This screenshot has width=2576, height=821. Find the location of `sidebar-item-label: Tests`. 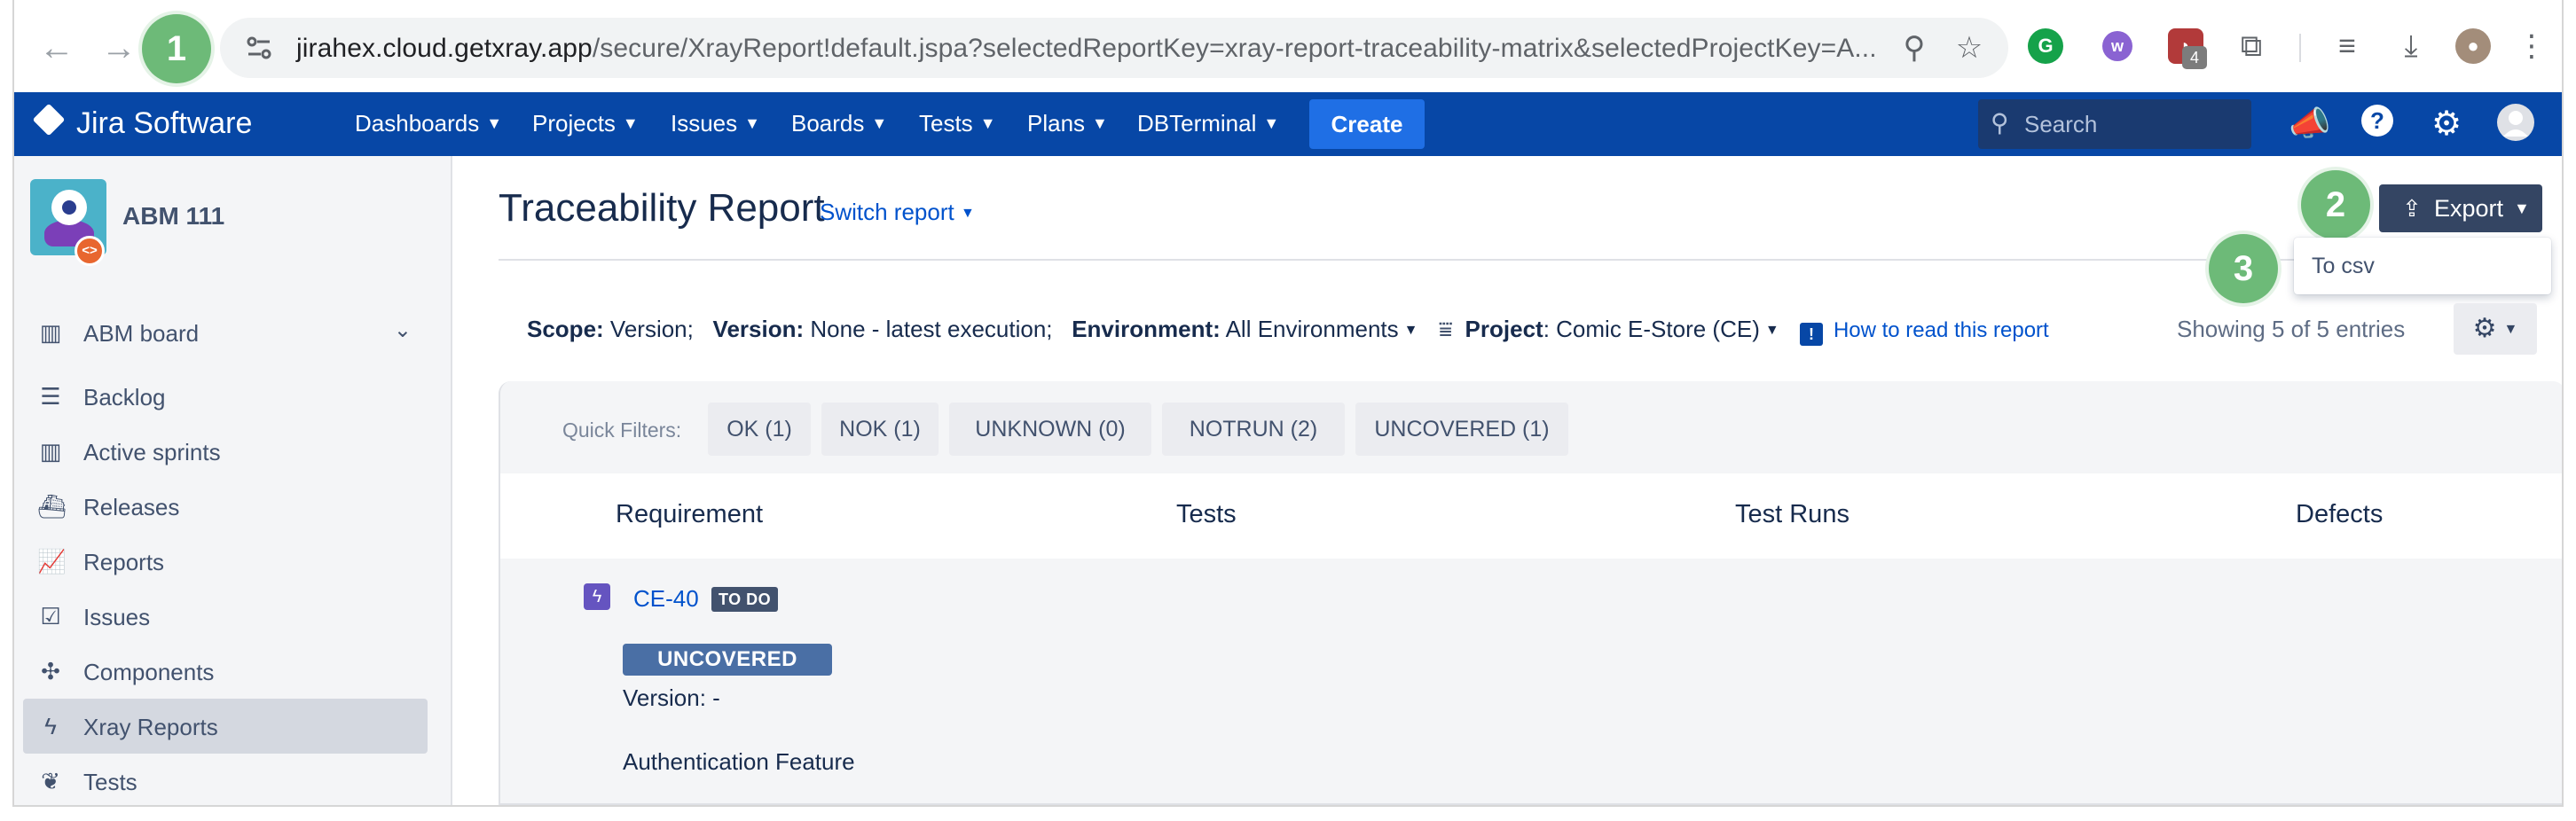

sidebar-item-label: Tests is located at coordinates (110, 782).